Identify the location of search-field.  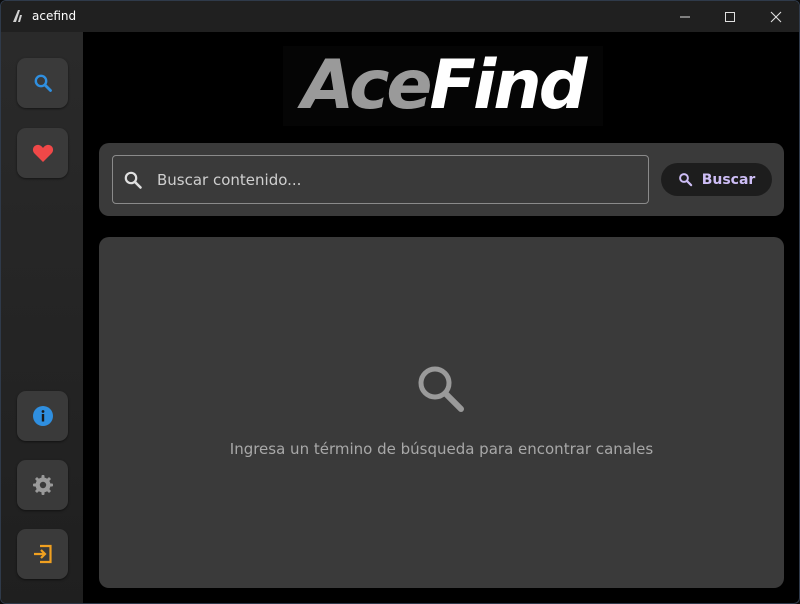
(380, 179).